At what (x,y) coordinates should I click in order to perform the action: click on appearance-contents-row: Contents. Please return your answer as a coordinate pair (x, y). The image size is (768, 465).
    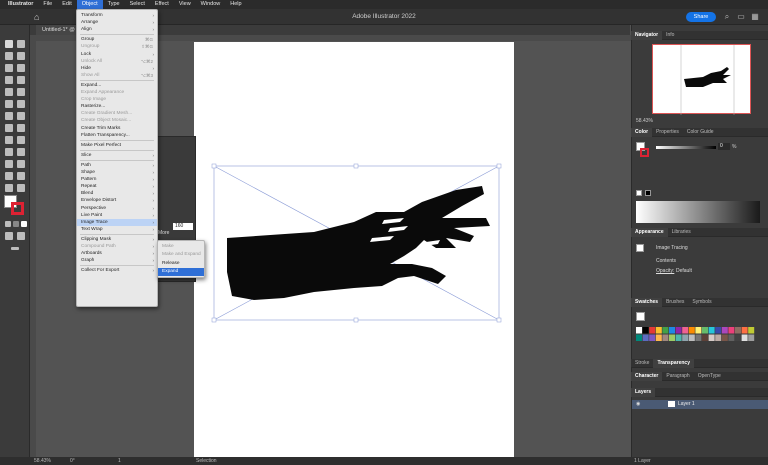
    Looking at the image, I should click on (666, 261).